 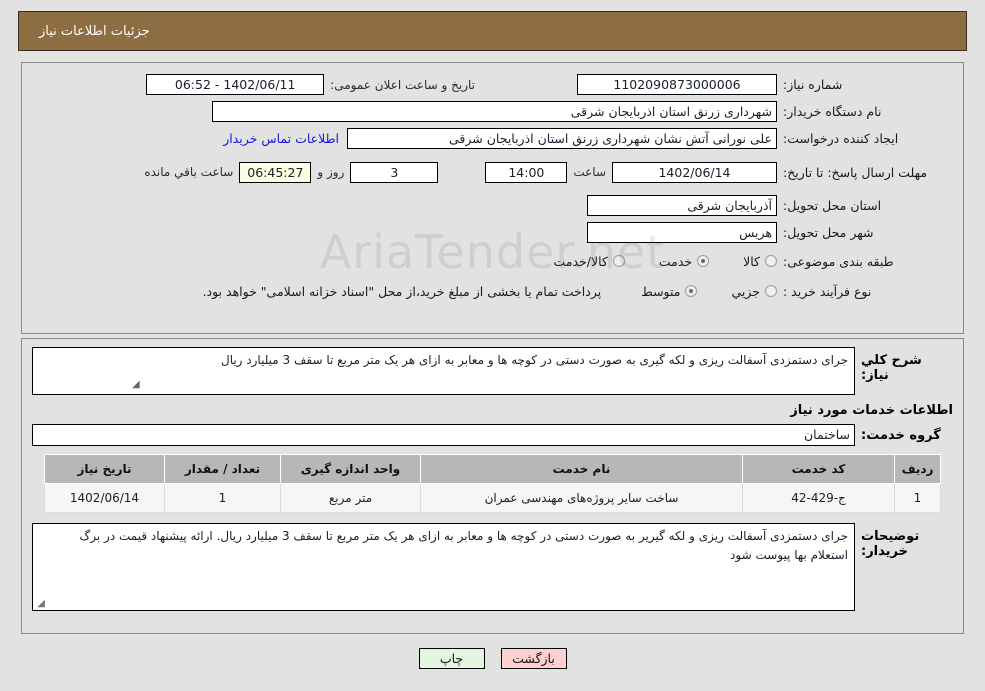 I want to click on category-option-kala: کالا, so click(x=760, y=261).